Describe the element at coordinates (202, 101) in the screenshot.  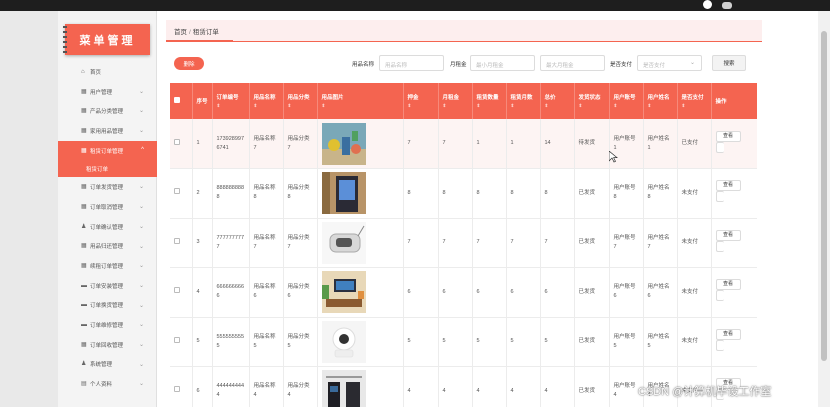
I see `column-header: 序号` at that location.